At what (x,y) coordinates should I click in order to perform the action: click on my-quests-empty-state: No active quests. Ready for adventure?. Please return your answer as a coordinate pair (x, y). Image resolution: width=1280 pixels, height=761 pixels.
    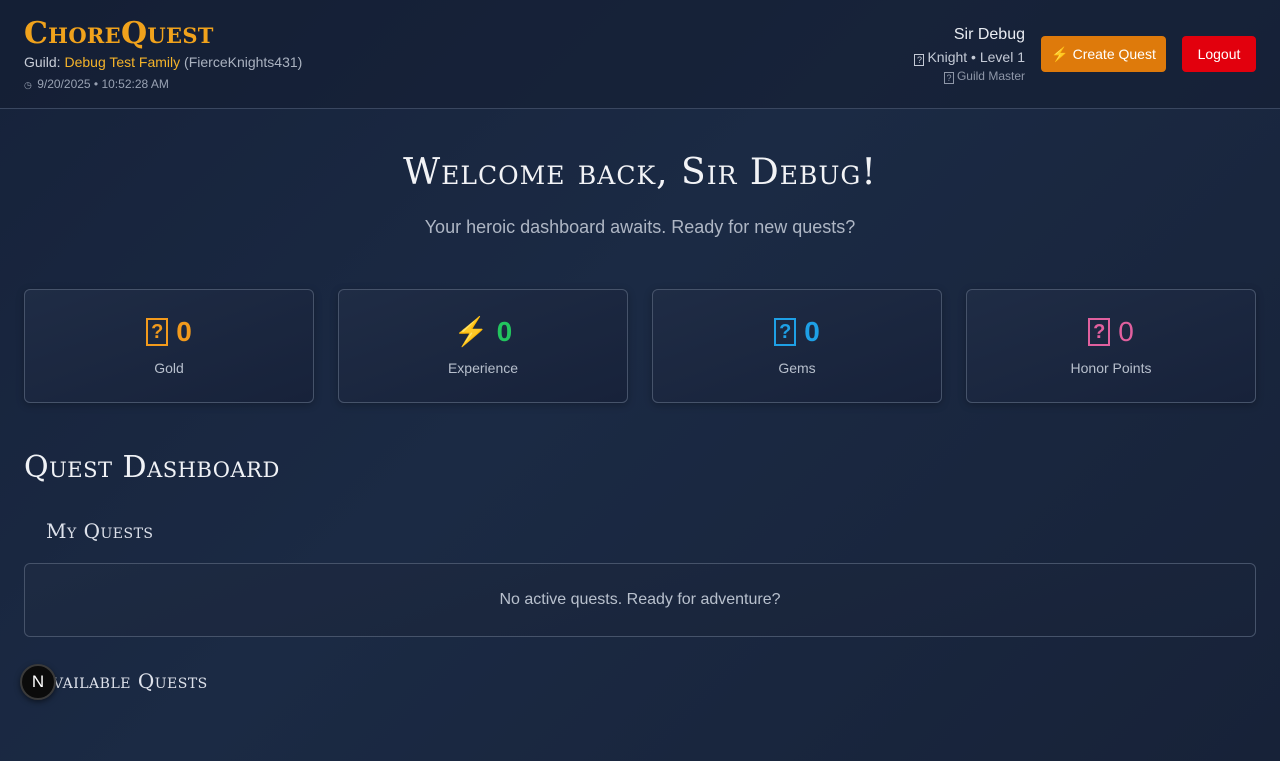
    Looking at the image, I should click on (640, 600).